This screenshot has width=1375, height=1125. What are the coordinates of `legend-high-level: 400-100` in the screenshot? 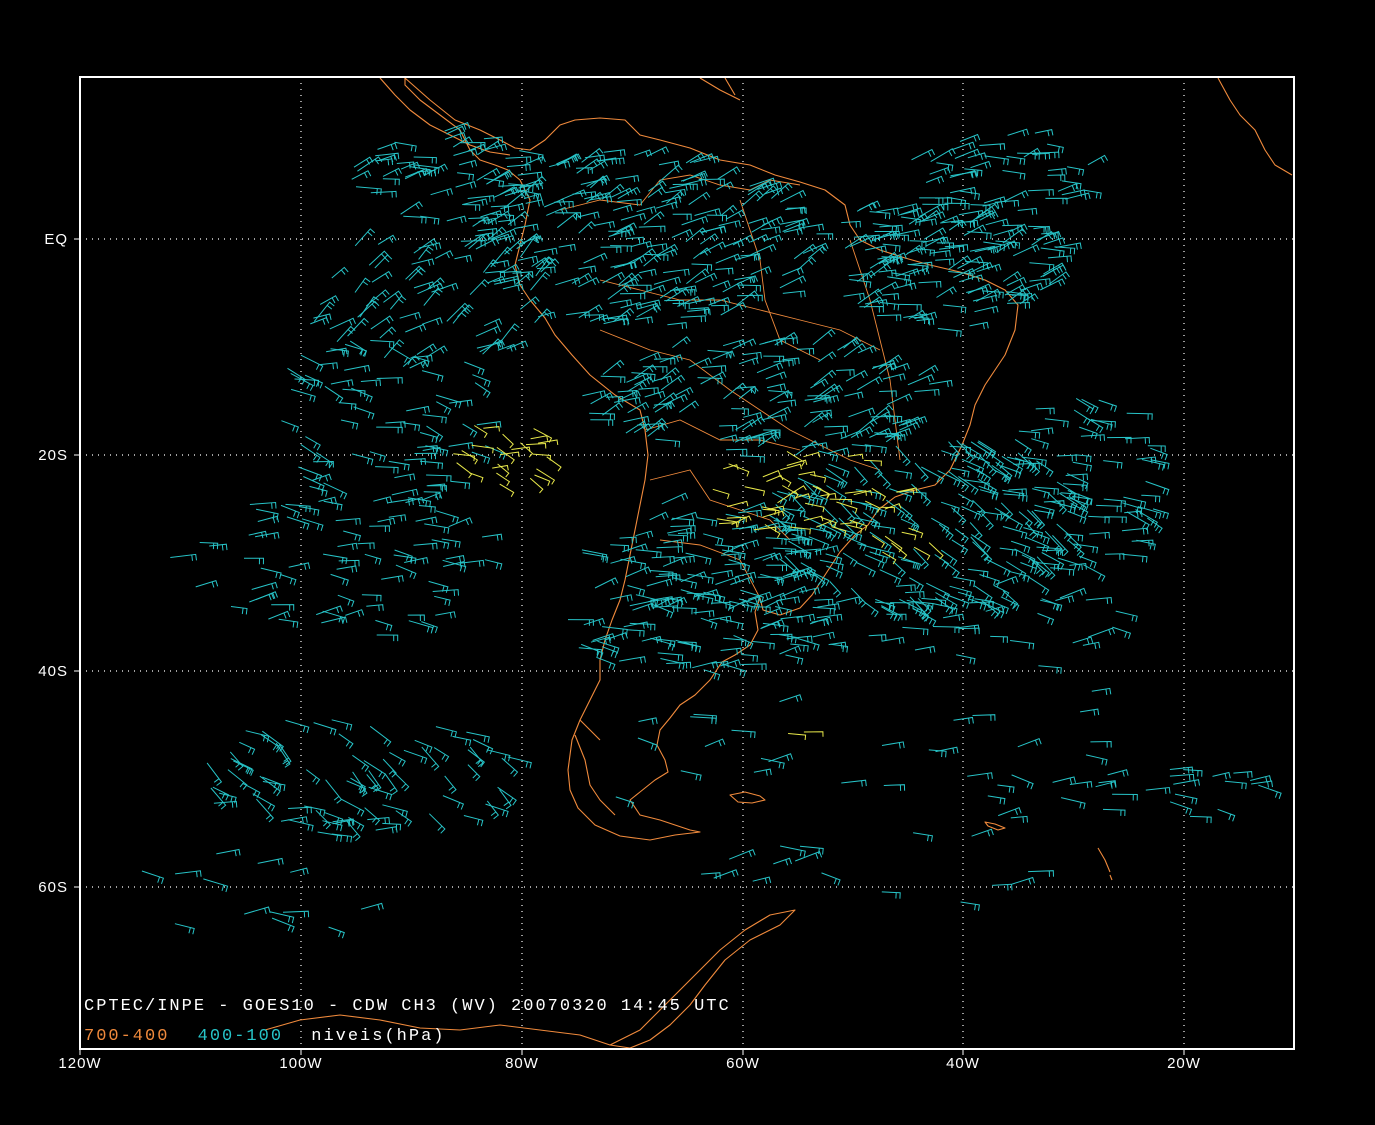 It's located at (240, 1036).